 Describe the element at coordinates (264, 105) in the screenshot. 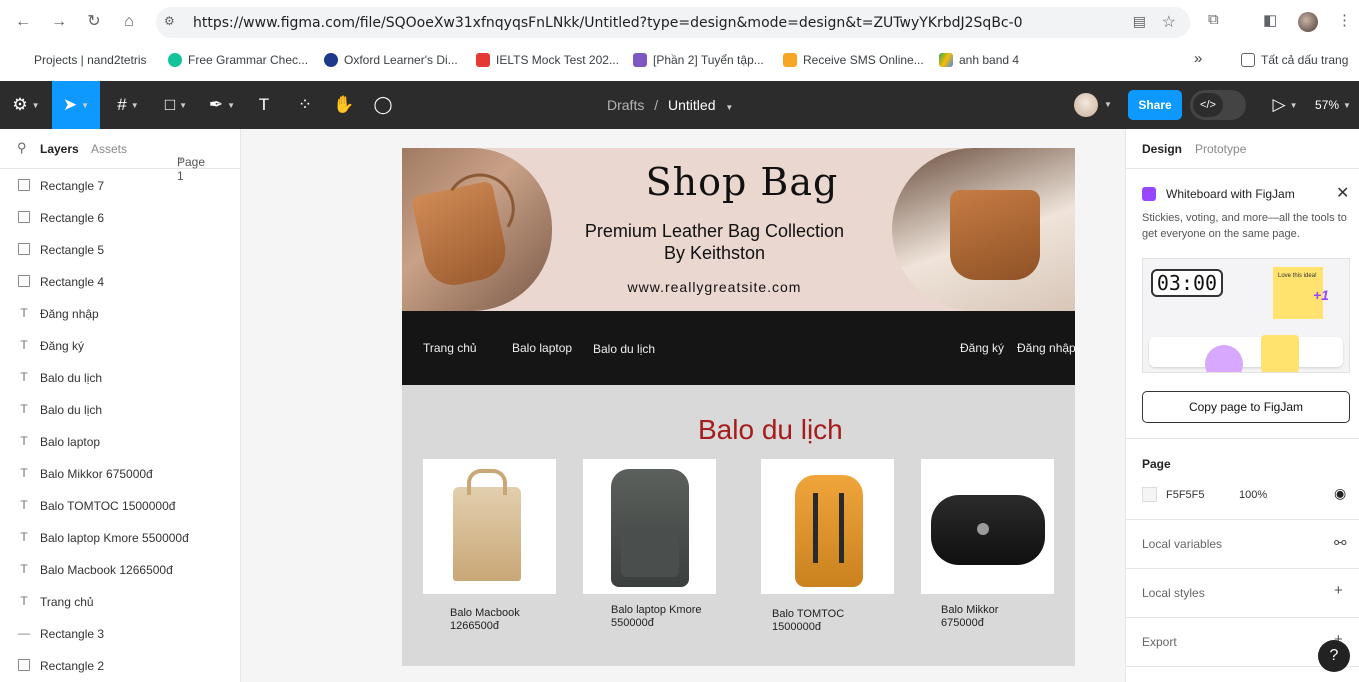

I see `text-tool-button: T` at that location.